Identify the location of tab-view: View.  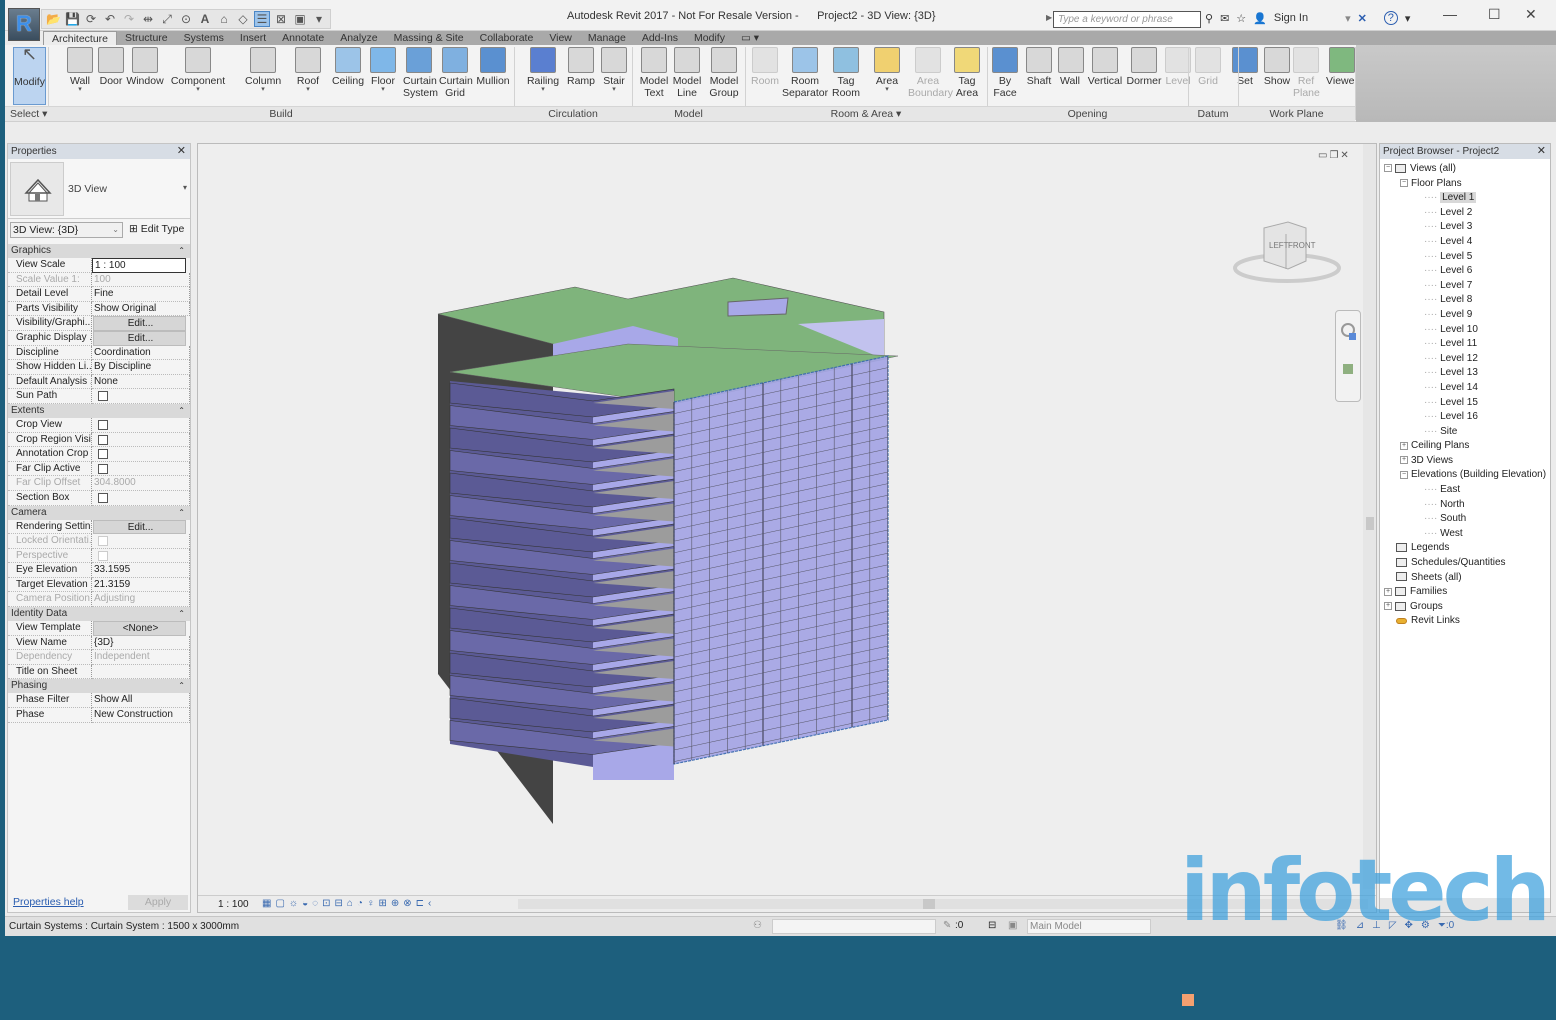
(560, 38).